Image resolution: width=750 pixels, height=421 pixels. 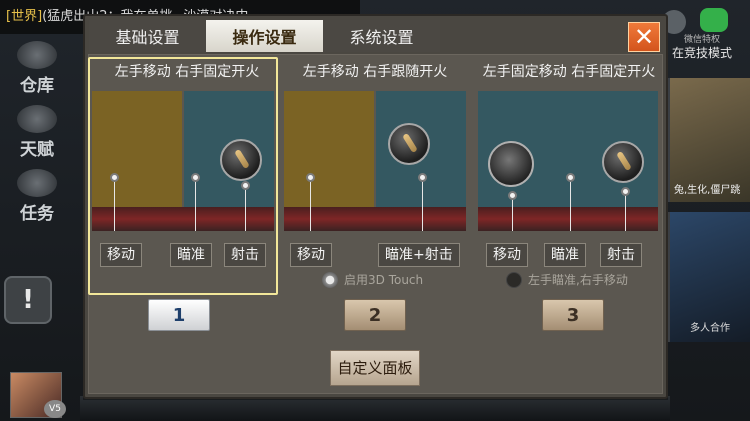 I want to click on layout-3-button: 3, so click(x=573, y=315).